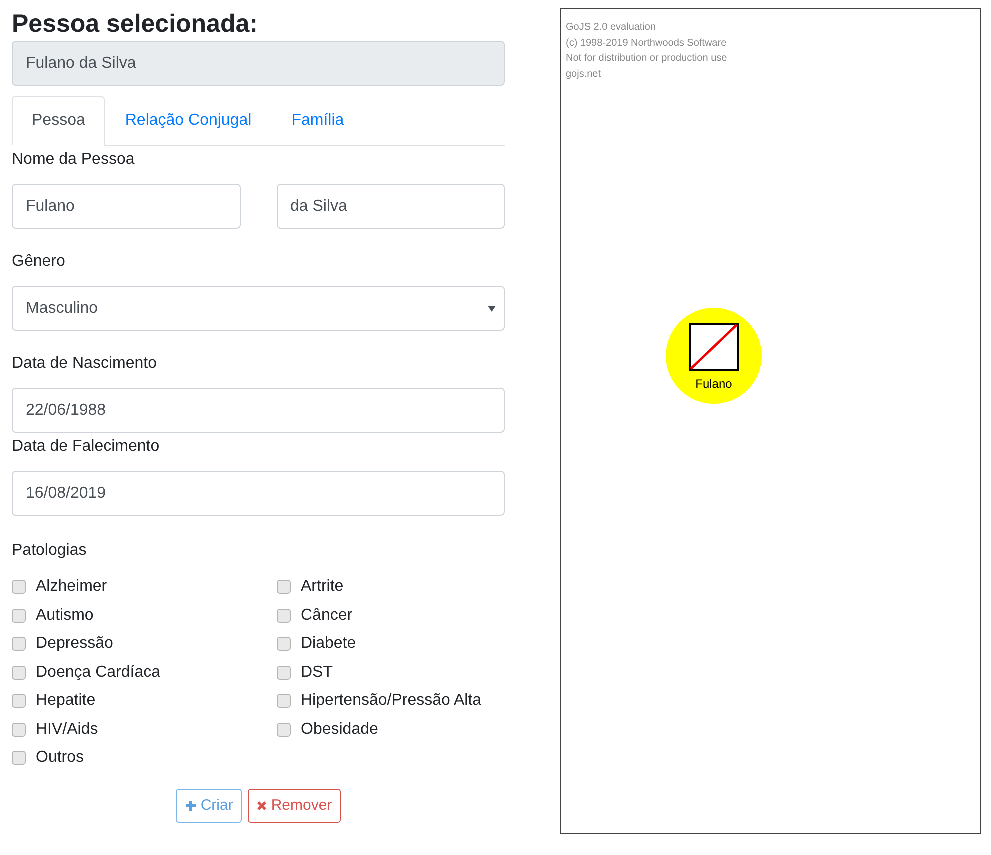  I want to click on tab: Família, so click(318, 121).